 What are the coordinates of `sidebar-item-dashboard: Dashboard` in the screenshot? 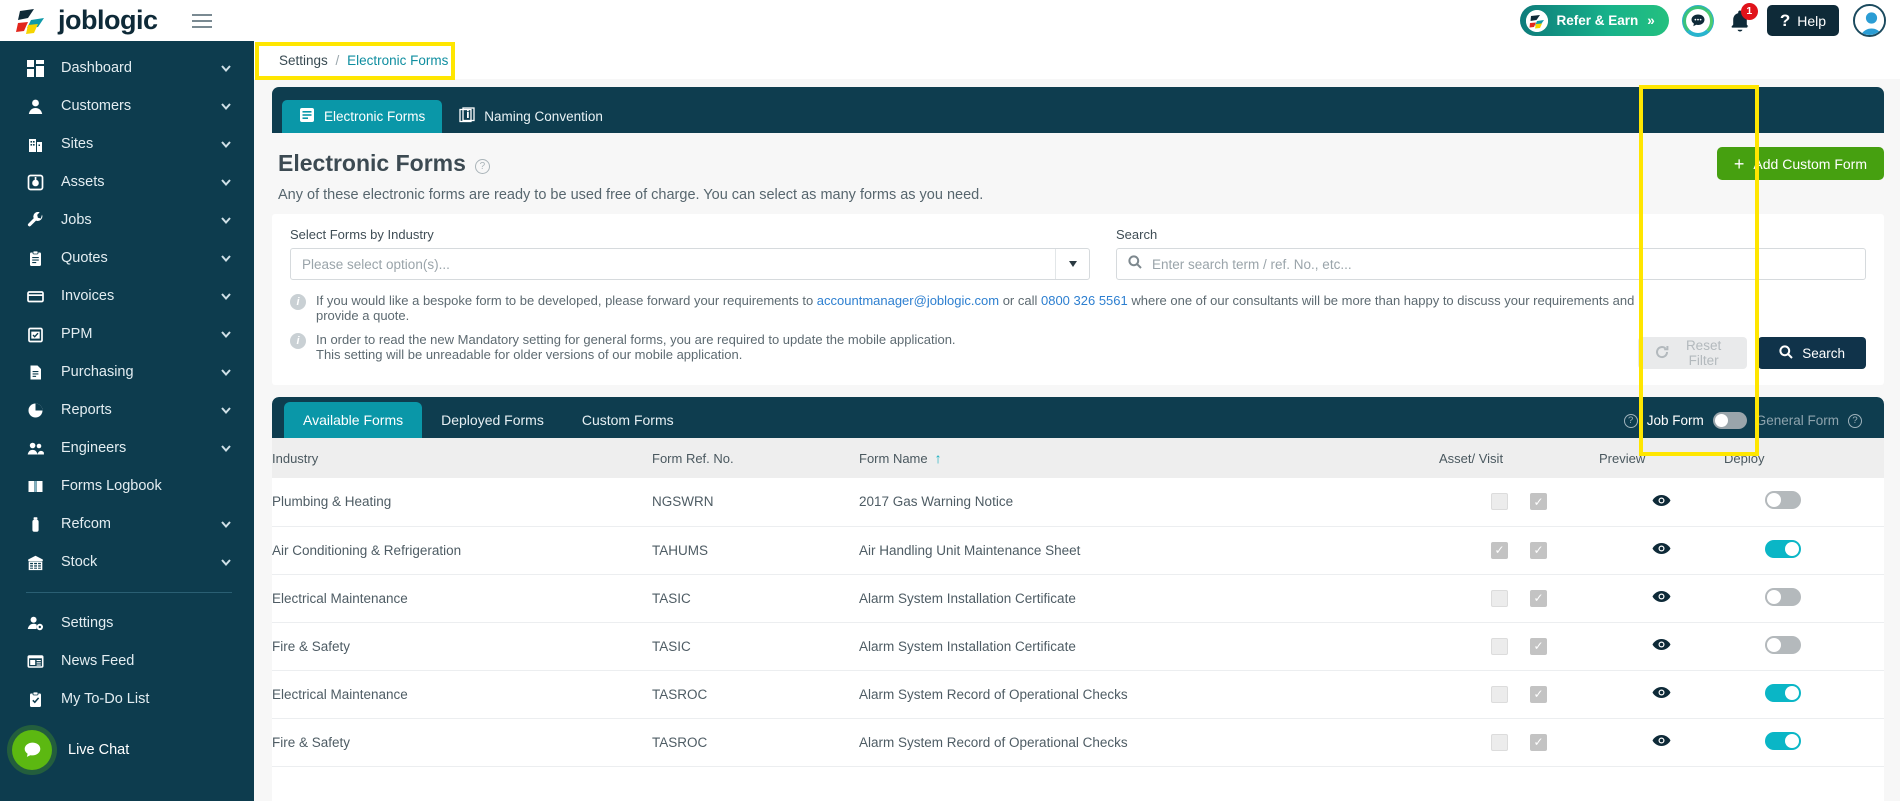 It's located at (127, 68).